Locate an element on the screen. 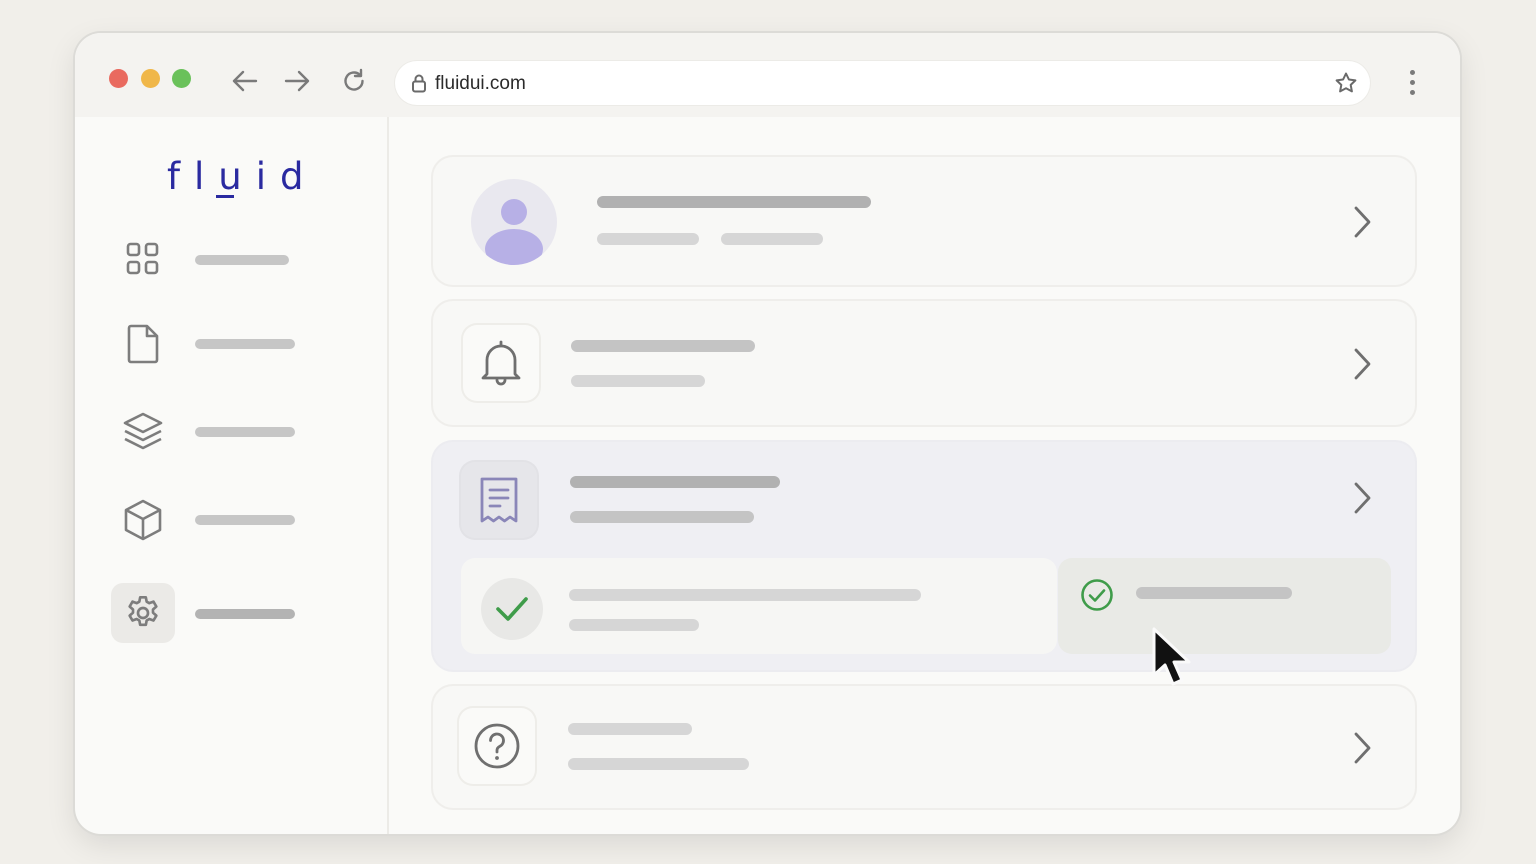 This screenshot has width=1536, height=864. reload-button is located at coordinates (354, 81).